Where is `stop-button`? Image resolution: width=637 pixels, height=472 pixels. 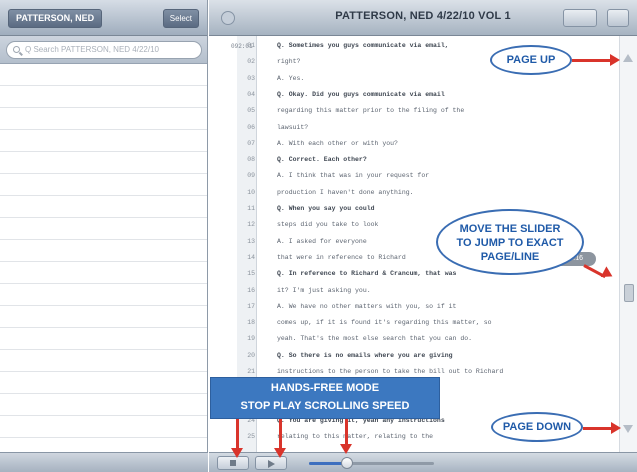
stop-button is located at coordinates (233, 463).